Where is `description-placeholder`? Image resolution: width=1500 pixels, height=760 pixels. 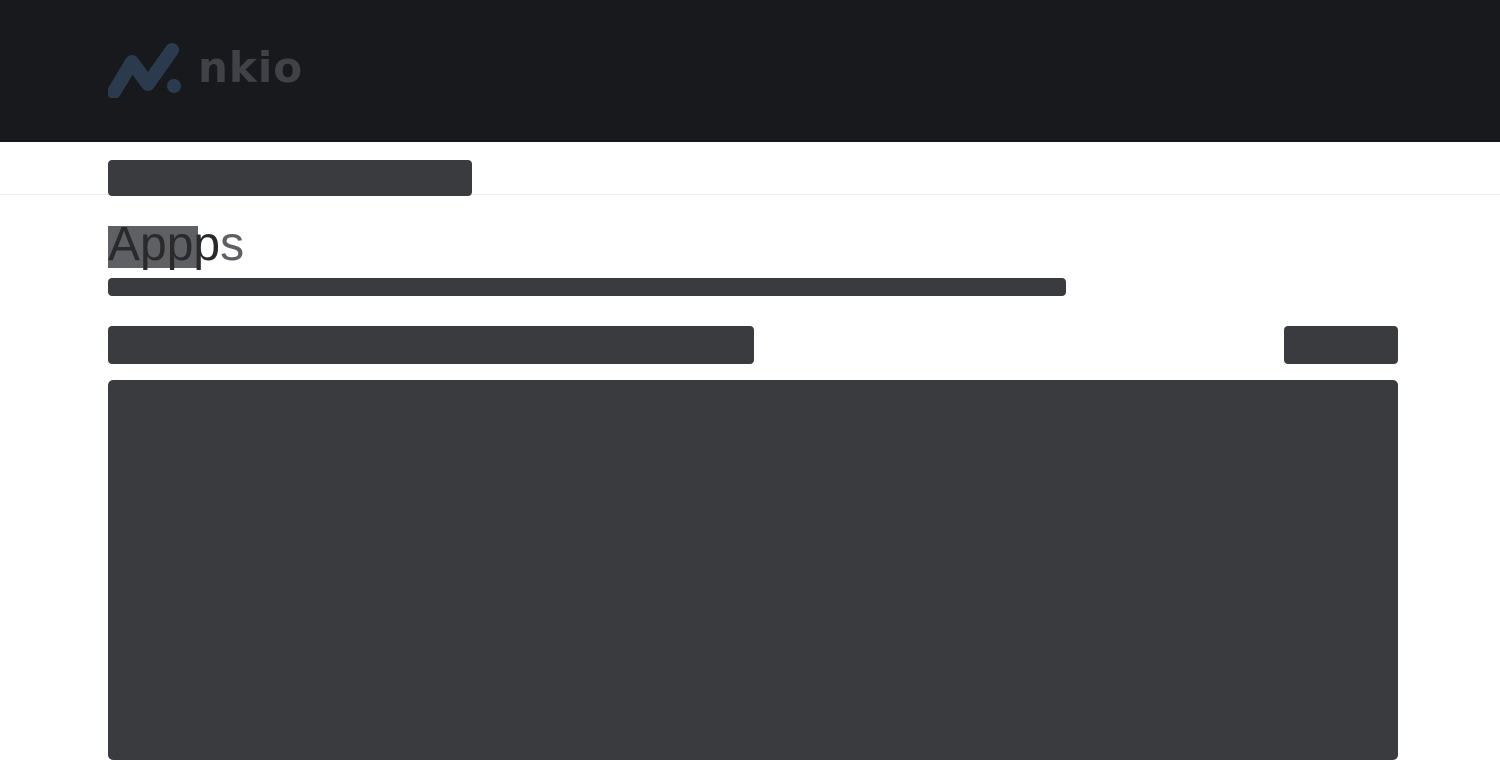 description-placeholder is located at coordinates (587, 287).